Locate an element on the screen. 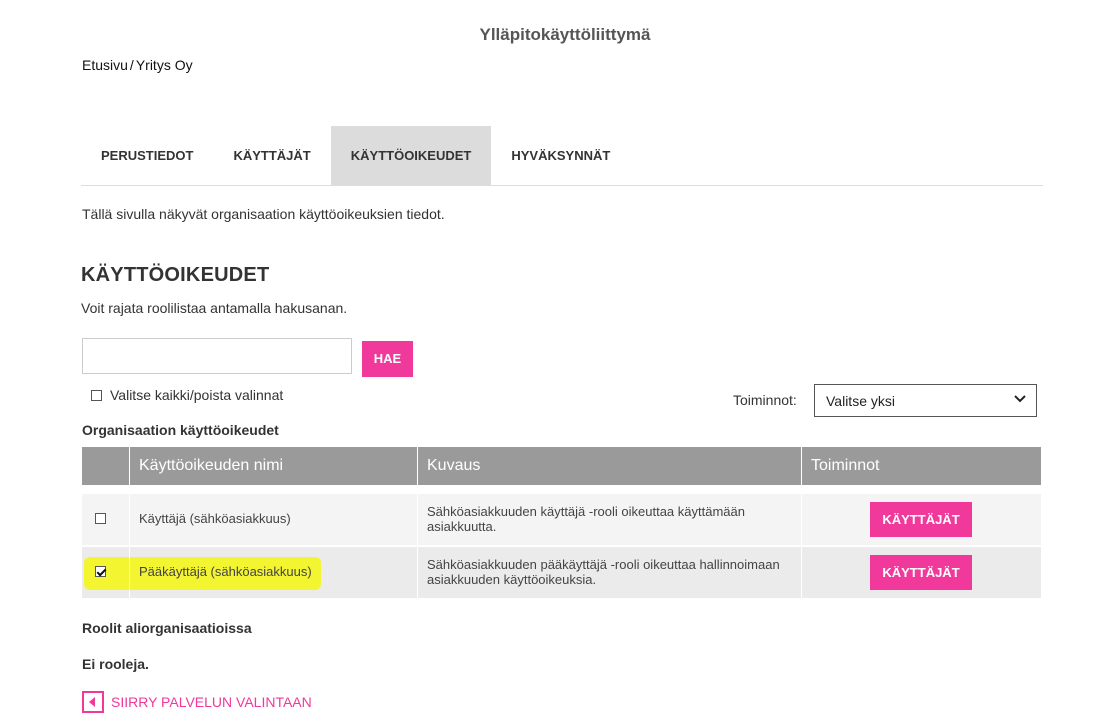 The width and height of the screenshot is (1119, 713). back-to-services-link: SIIRRY PALVELUN VALINTAAN is located at coordinates (197, 702).